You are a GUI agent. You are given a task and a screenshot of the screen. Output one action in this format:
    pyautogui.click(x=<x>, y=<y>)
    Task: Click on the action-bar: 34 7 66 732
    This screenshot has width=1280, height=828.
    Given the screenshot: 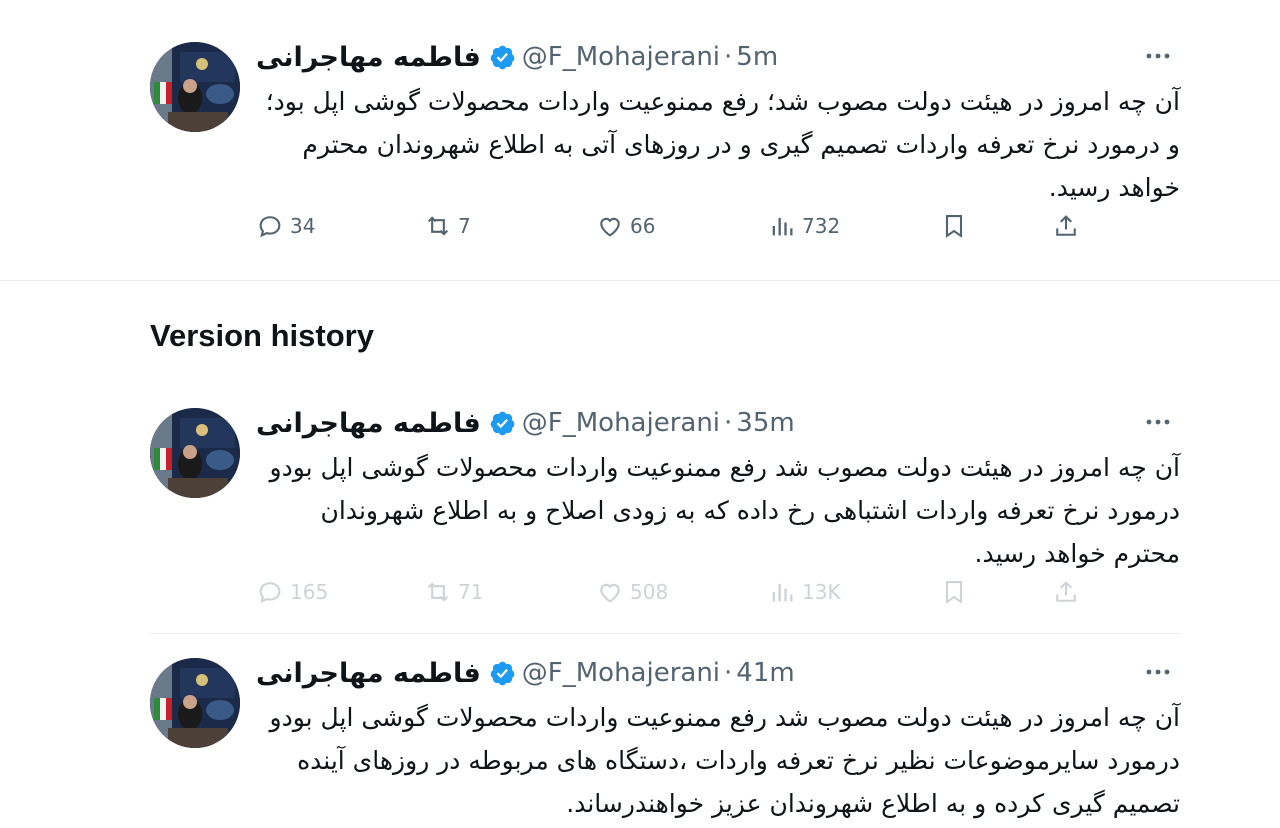 What is the action you would take?
    pyautogui.click(x=718, y=226)
    